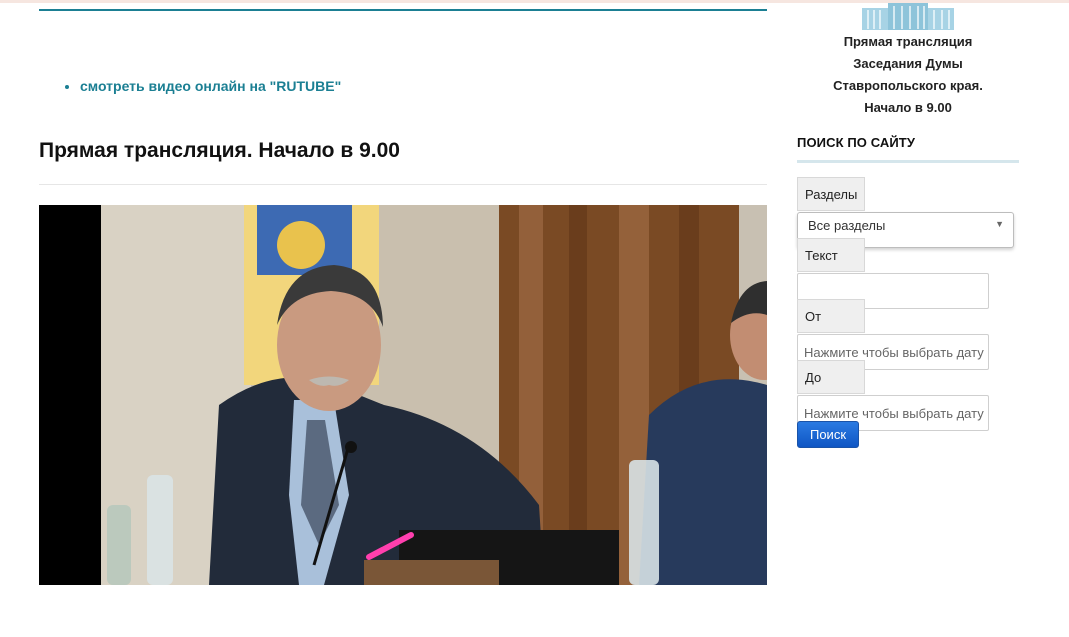 The height and width of the screenshot is (637, 1069). I want to click on from-label: От, so click(831, 316).